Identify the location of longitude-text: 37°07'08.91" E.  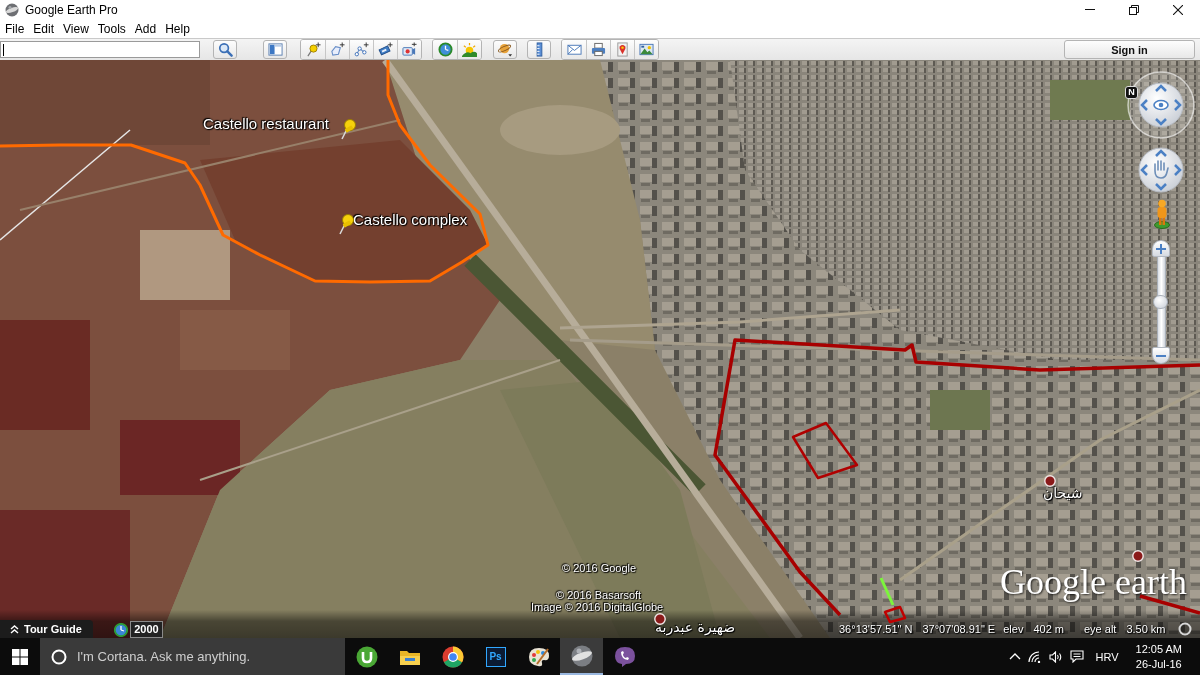
(959, 629).